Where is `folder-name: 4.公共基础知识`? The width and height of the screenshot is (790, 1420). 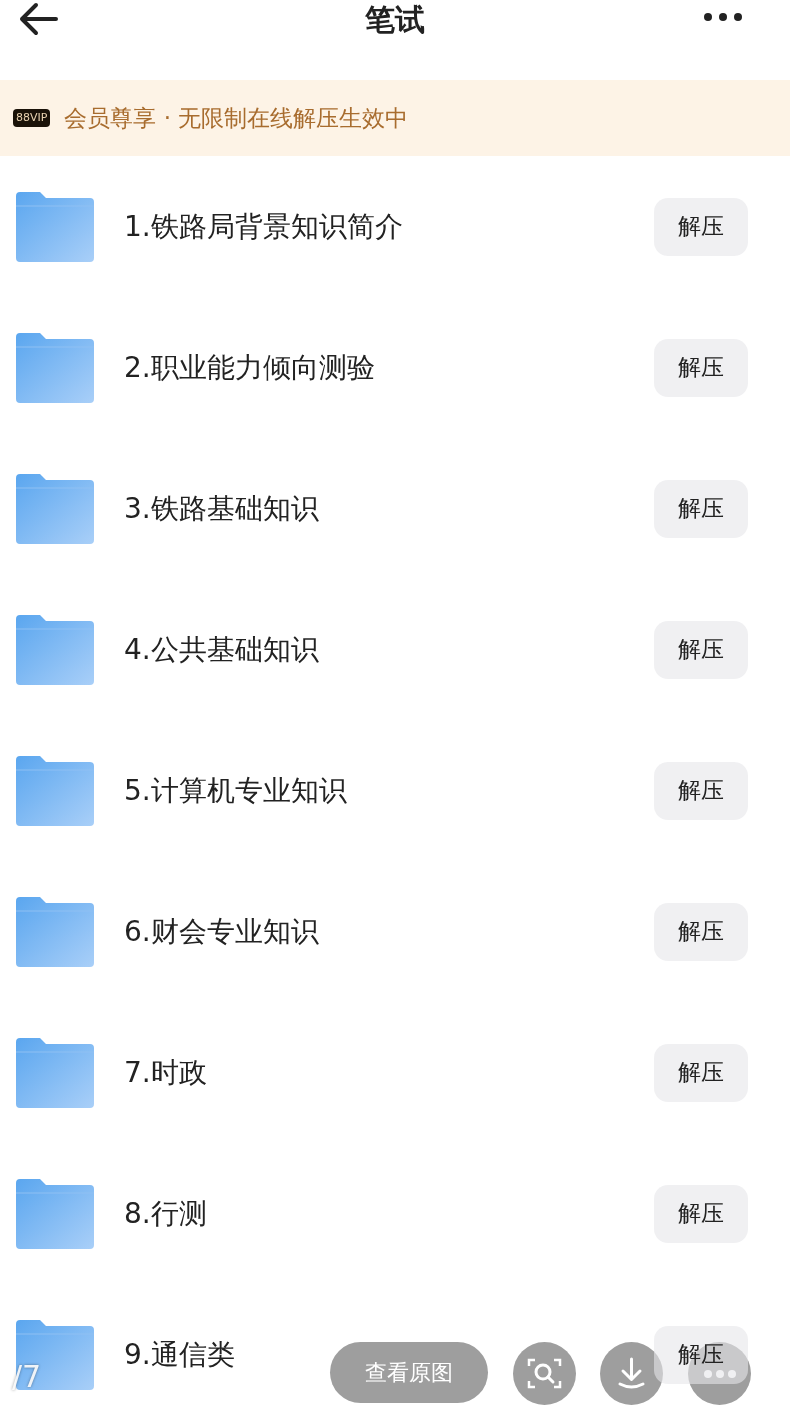
folder-name: 4.公共基础知识 is located at coordinates (221, 649).